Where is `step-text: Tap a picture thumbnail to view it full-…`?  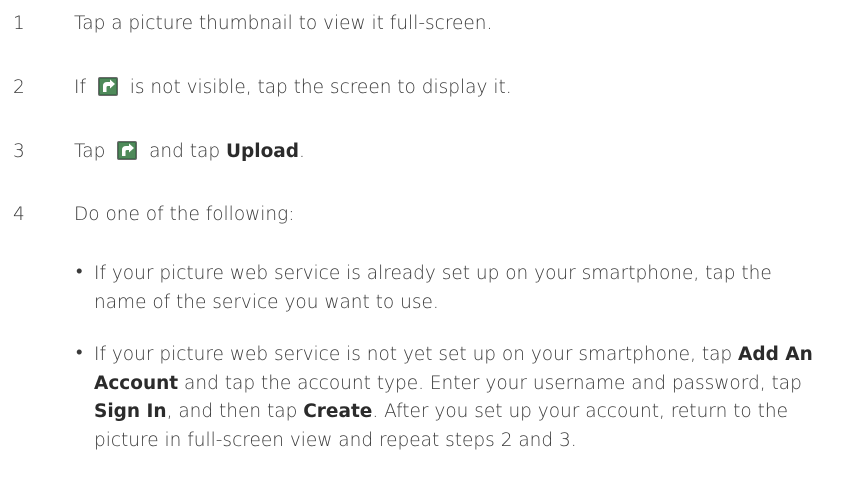
step-text: Tap a picture thumbnail to view it full-… is located at coordinates (283, 23).